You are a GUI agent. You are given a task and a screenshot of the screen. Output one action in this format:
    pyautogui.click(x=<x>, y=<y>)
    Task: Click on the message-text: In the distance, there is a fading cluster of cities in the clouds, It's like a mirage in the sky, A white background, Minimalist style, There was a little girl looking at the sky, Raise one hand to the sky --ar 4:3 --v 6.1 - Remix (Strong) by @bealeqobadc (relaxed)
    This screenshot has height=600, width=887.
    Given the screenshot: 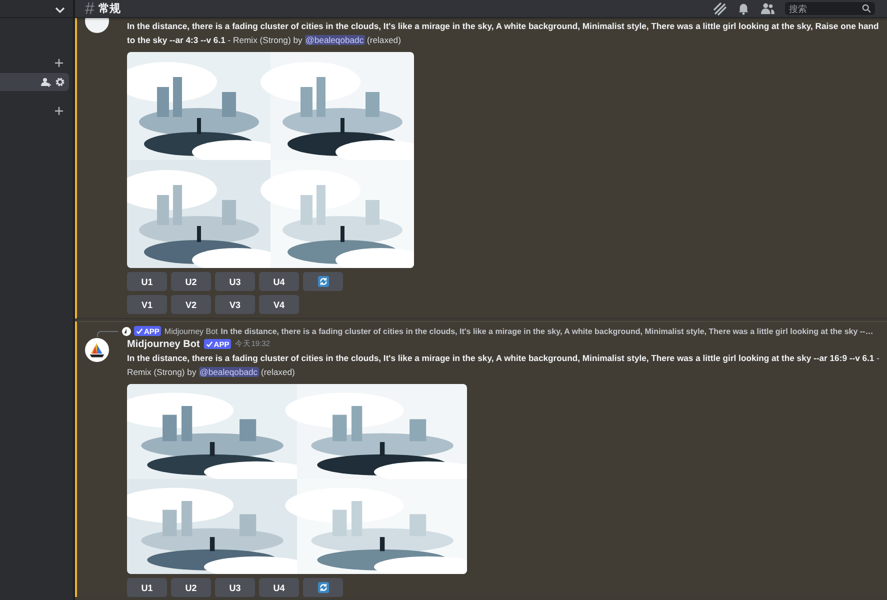 What is the action you would take?
    pyautogui.click(x=503, y=33)
    